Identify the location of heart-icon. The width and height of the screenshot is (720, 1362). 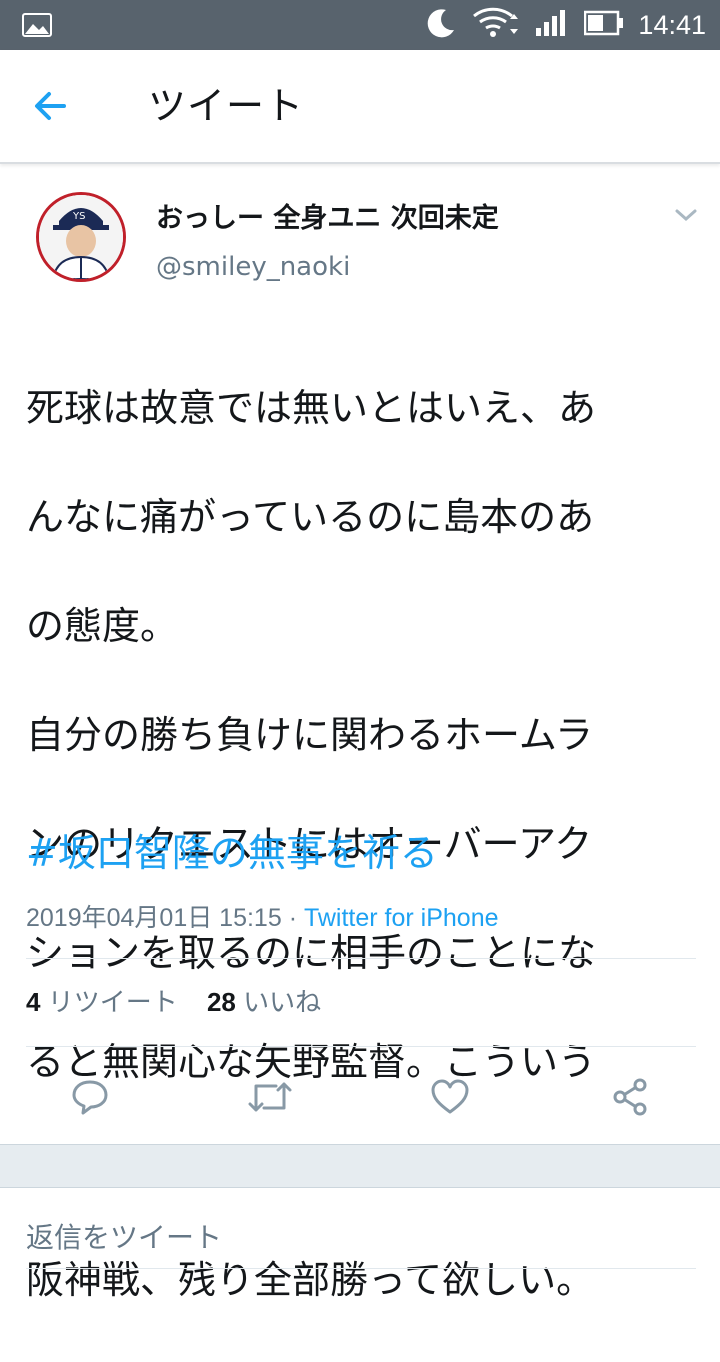
(450, 1096).